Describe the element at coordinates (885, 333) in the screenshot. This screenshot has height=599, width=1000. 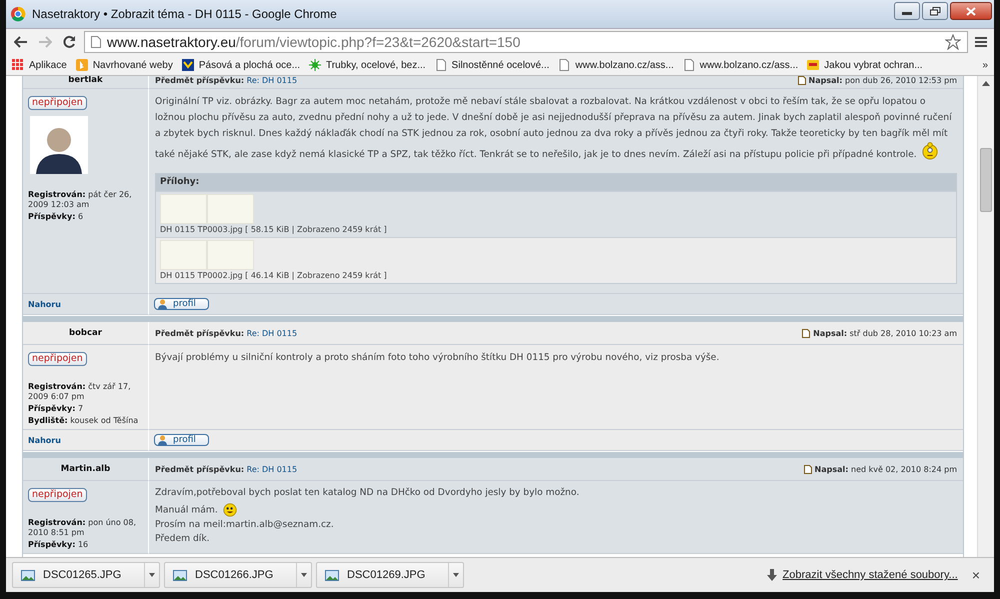
I see `post-date: Napsal: stř dub 28, 2010 10:23 am` at that location.